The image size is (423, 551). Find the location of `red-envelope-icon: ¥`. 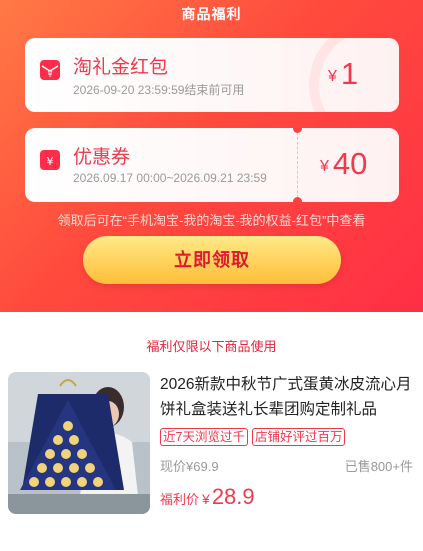

red-envelope-icon: ¥ is located at coordinates (50, 70).